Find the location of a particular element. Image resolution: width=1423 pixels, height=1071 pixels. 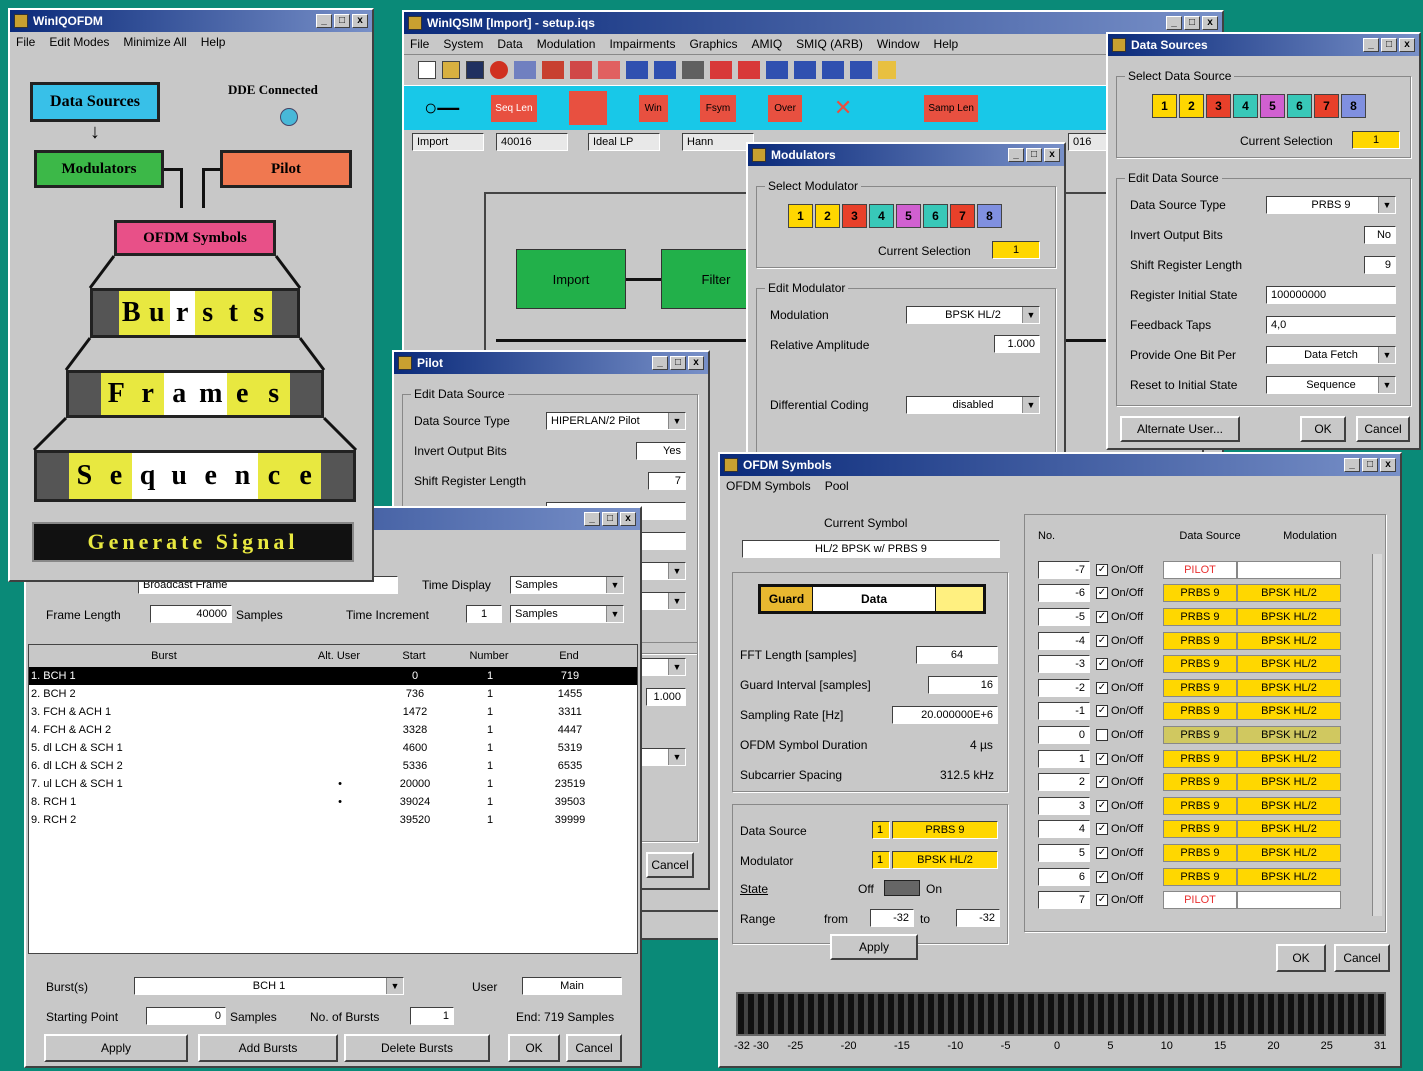

current-symbol-field: HL/2 BPSK w/ PRBS 9 is located at coordinates (871, 549).